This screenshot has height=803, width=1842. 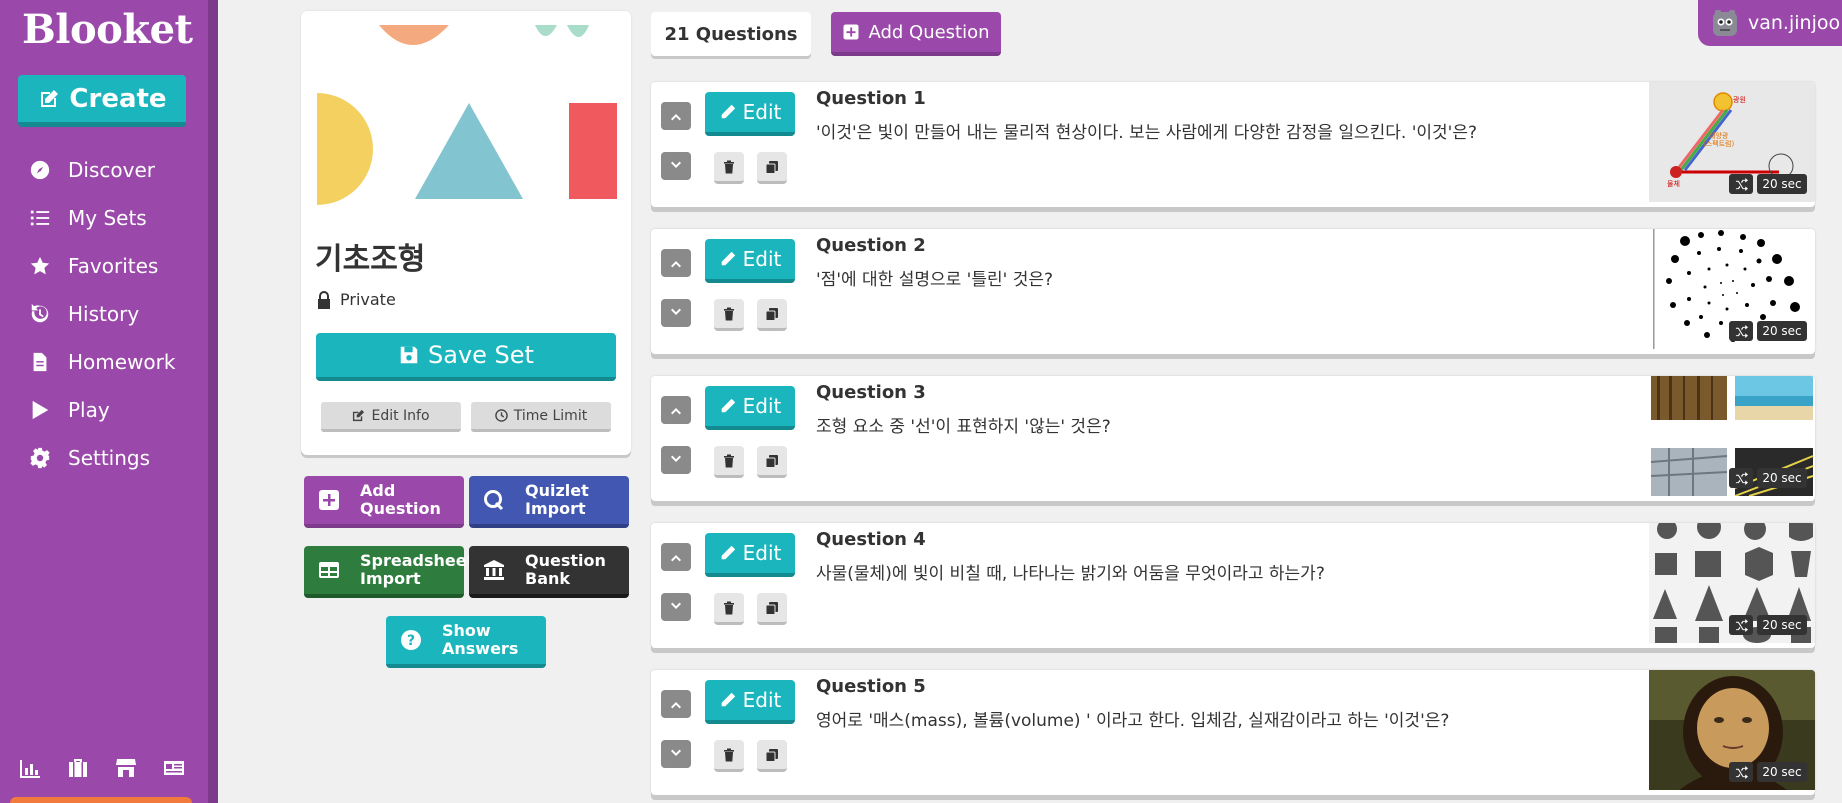 I want to click on quizlet-import-button: Quizlet Import, so click(x=549, y=502).